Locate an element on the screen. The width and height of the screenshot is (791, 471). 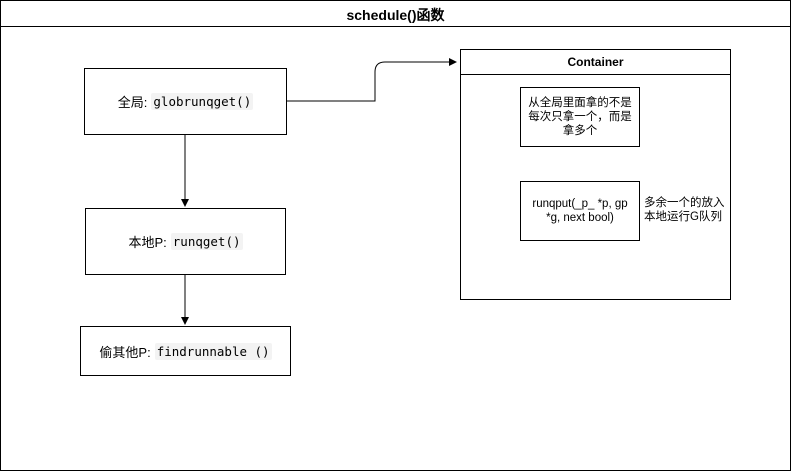
container-title: Container is located at coordinates (595, 62).